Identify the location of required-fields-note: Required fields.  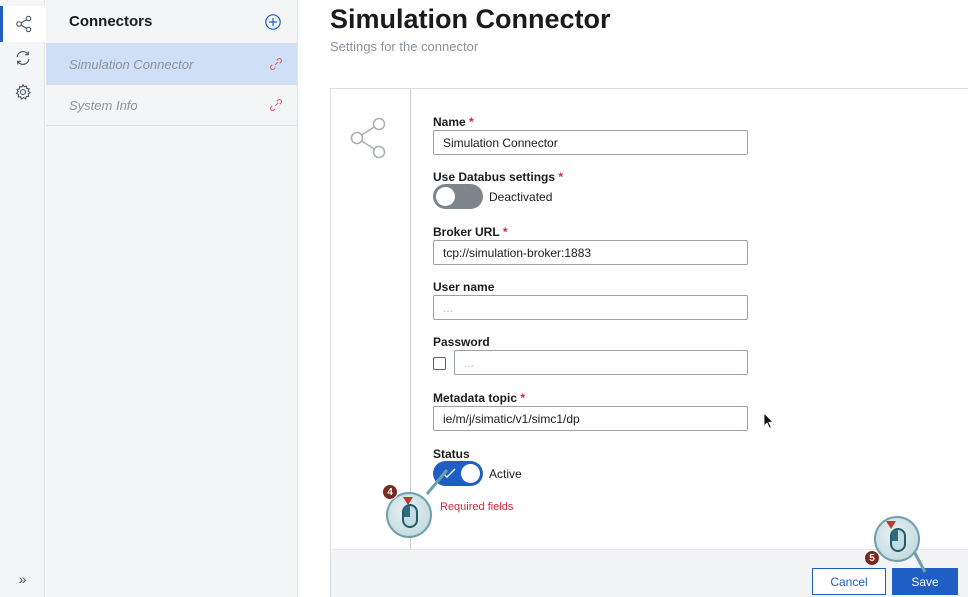
(477, 507).